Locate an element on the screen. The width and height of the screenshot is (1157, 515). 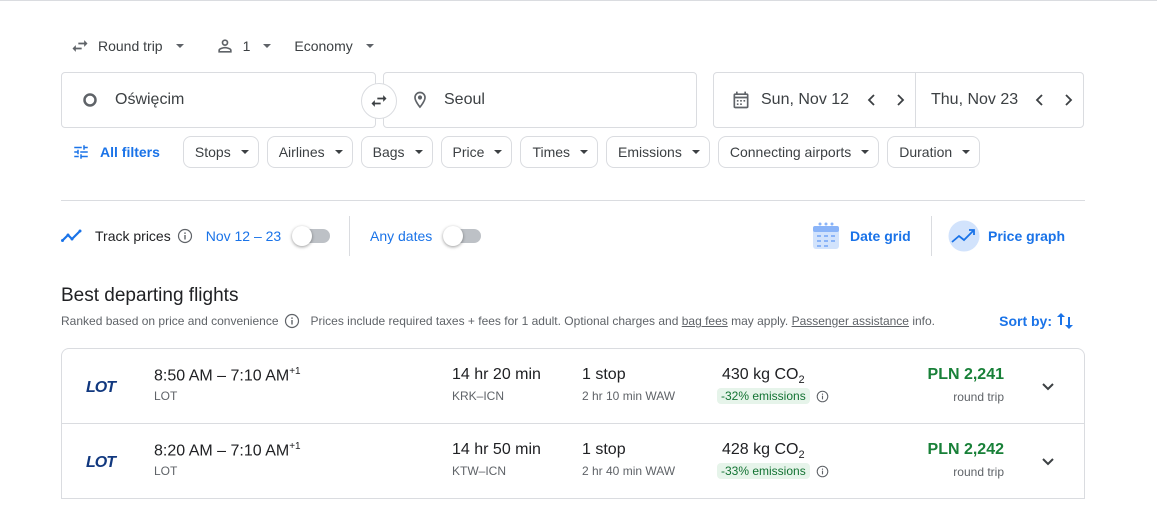
track-prices-toggle is located at coordinates (311, 236).